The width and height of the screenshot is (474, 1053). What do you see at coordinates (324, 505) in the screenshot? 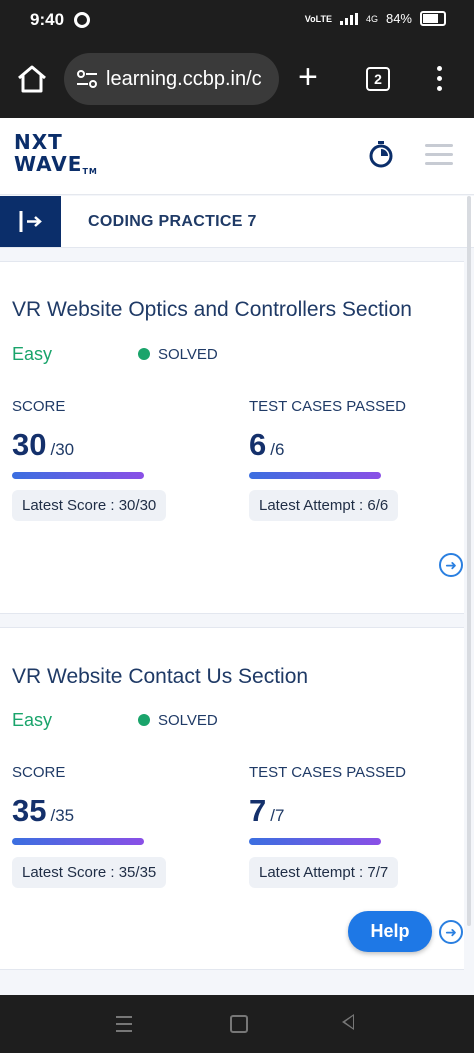
I see `latest-attempt-chip: Latest Attempt : 6/6` at bounding box center [324, 505].